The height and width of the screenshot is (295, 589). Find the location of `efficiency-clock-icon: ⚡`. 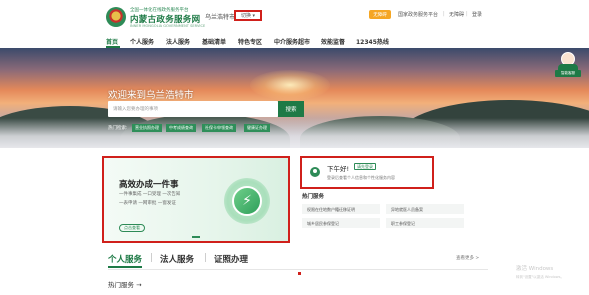

efficiency-clock-icon: ⚡ is located at coordinates (247, 201).